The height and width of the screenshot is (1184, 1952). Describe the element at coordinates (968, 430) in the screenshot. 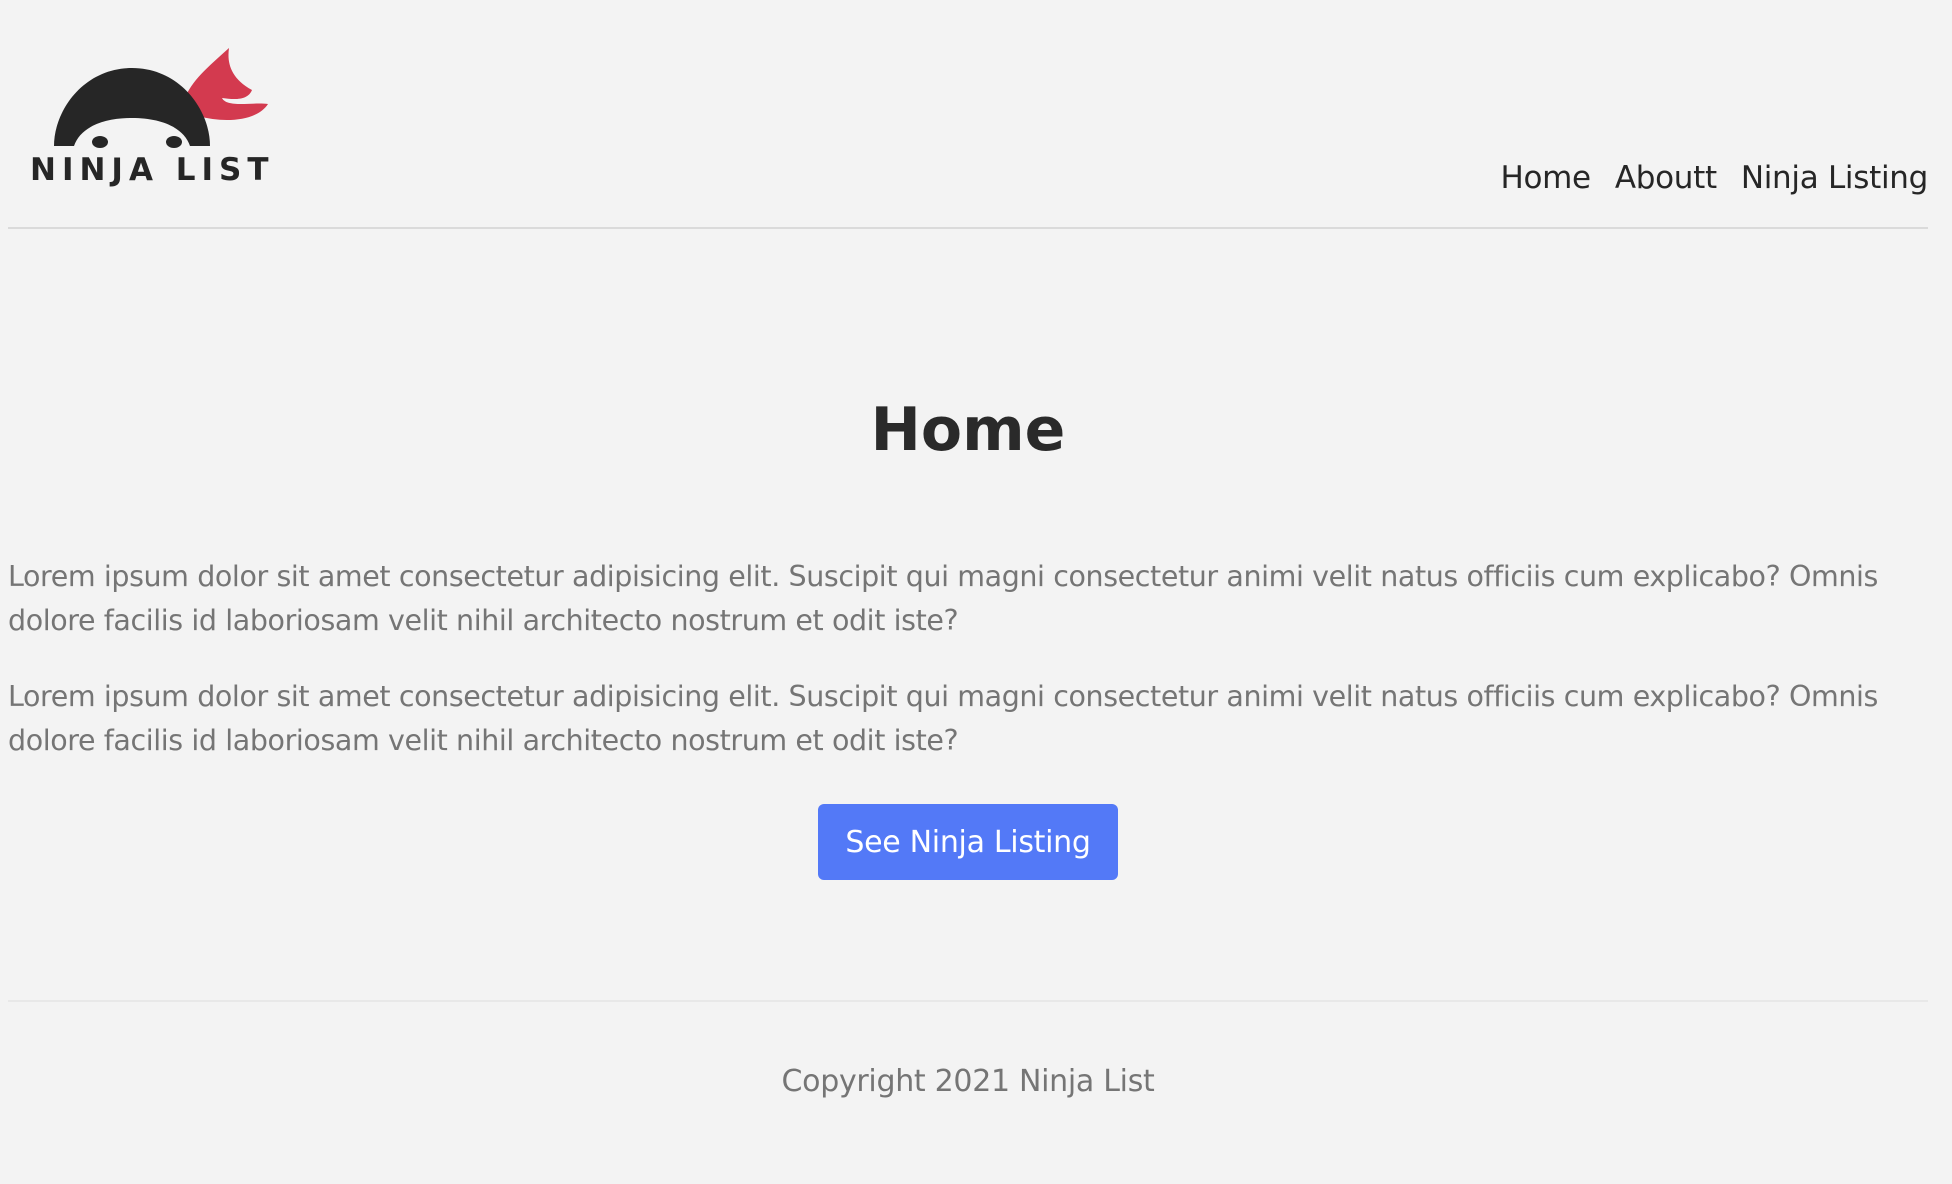

I see `page-title: Home` at that location.